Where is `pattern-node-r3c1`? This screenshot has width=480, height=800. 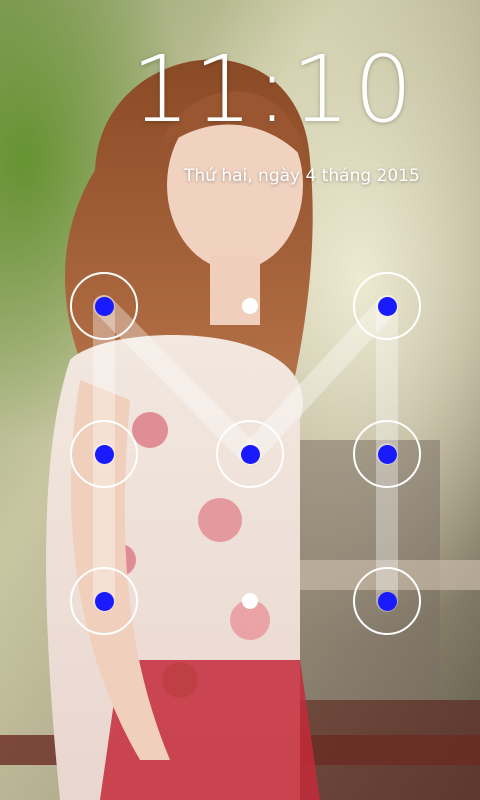
pattern-node-r3c1 is located at coordinates (104, 601).